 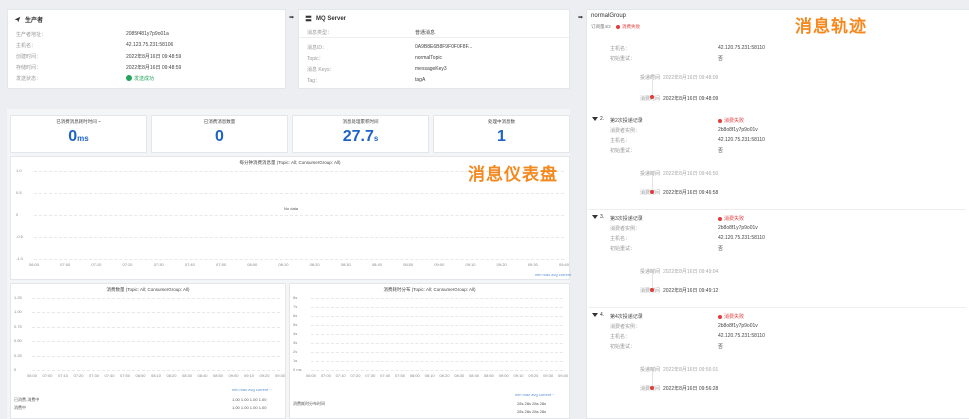 I want to click on trace-record-head: 第3次投递记录, so click(x=626, y=219).